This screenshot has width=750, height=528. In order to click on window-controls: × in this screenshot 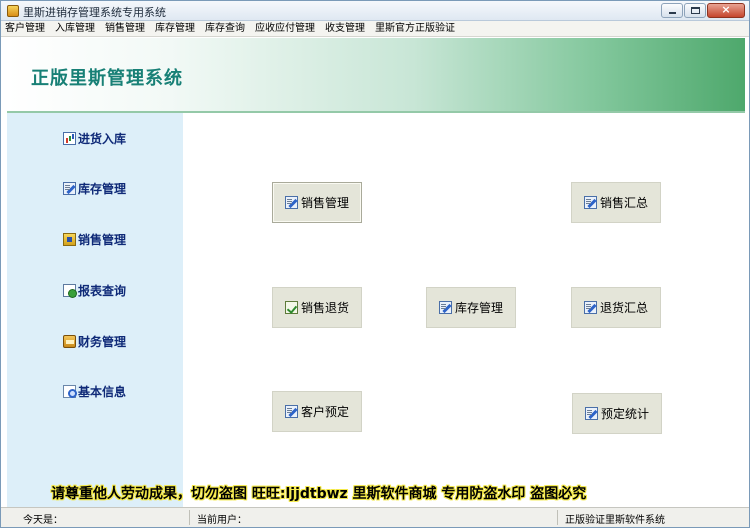, I will do `click(703, 10)`.